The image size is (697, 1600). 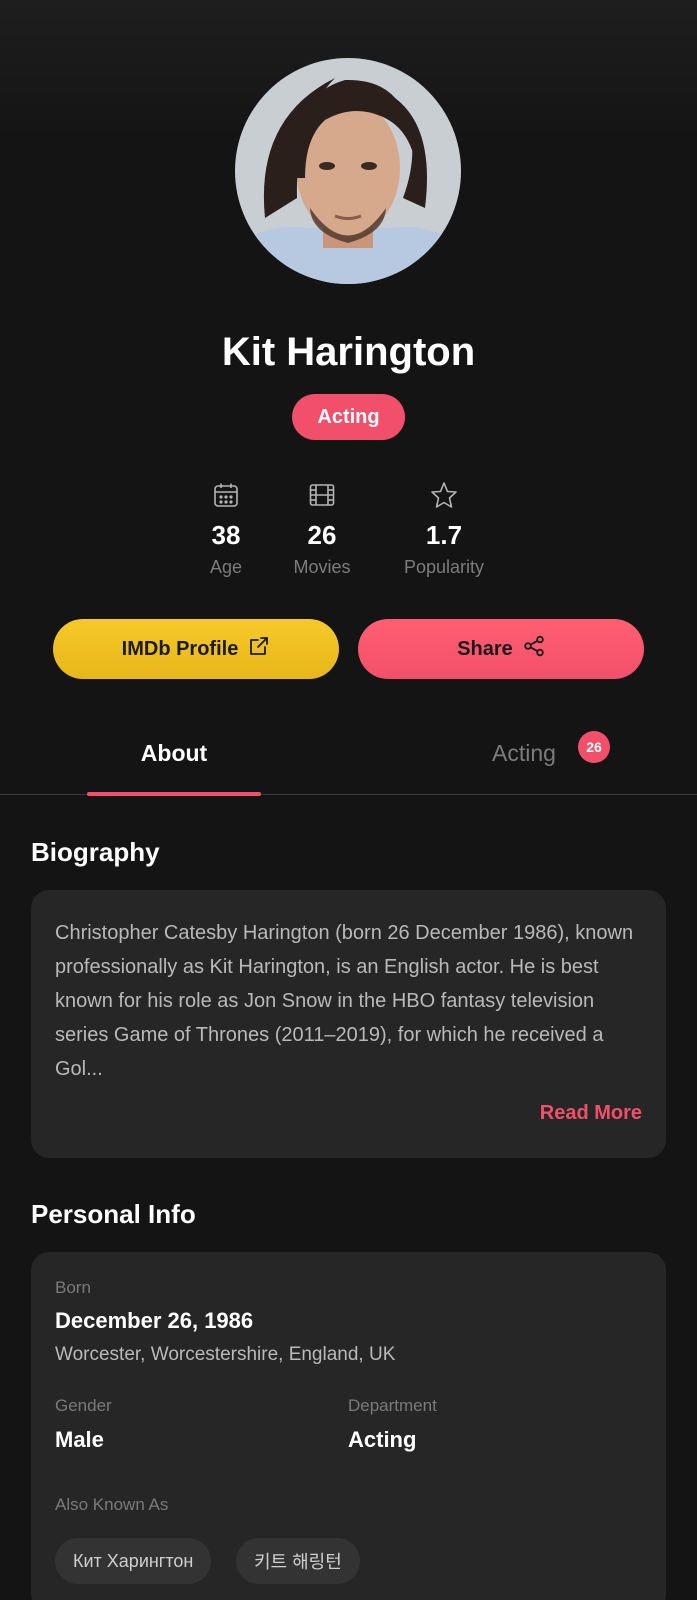 What do you see at coordinates (95, 852) in the screenshot?
I see `biography-heading: Biography` at bounding box center [95, 852].